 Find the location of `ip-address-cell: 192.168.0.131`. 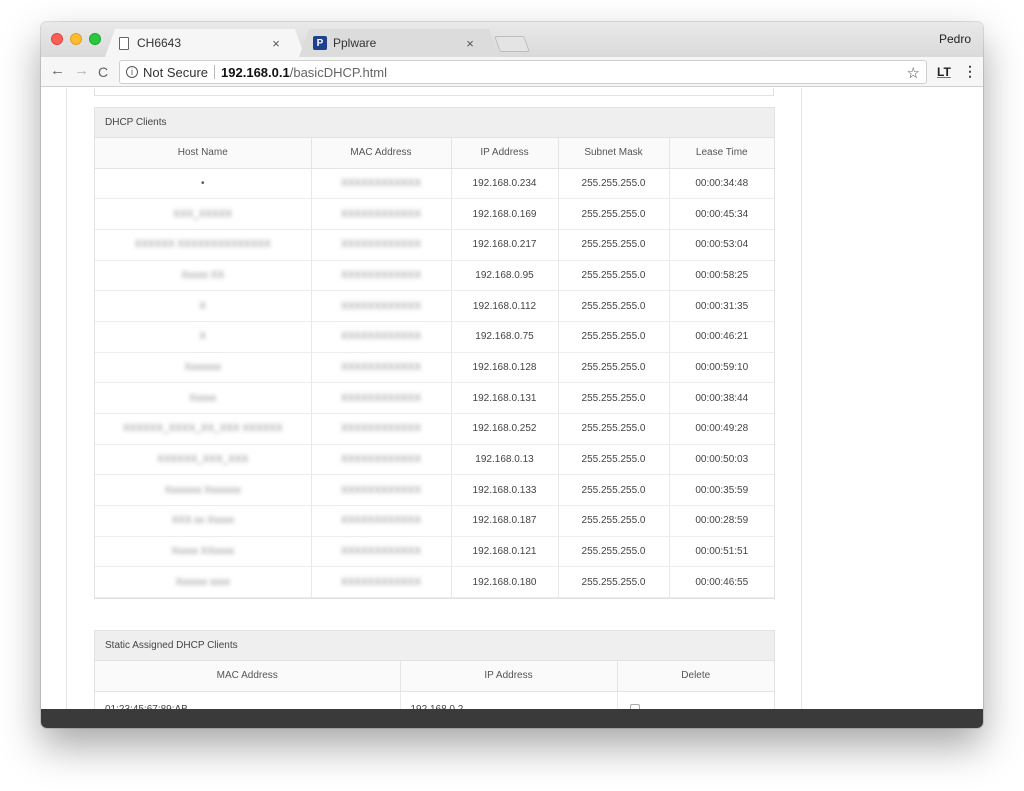

ip-address-cell: 192.168.0.131 is located at coordinates (505, 398).